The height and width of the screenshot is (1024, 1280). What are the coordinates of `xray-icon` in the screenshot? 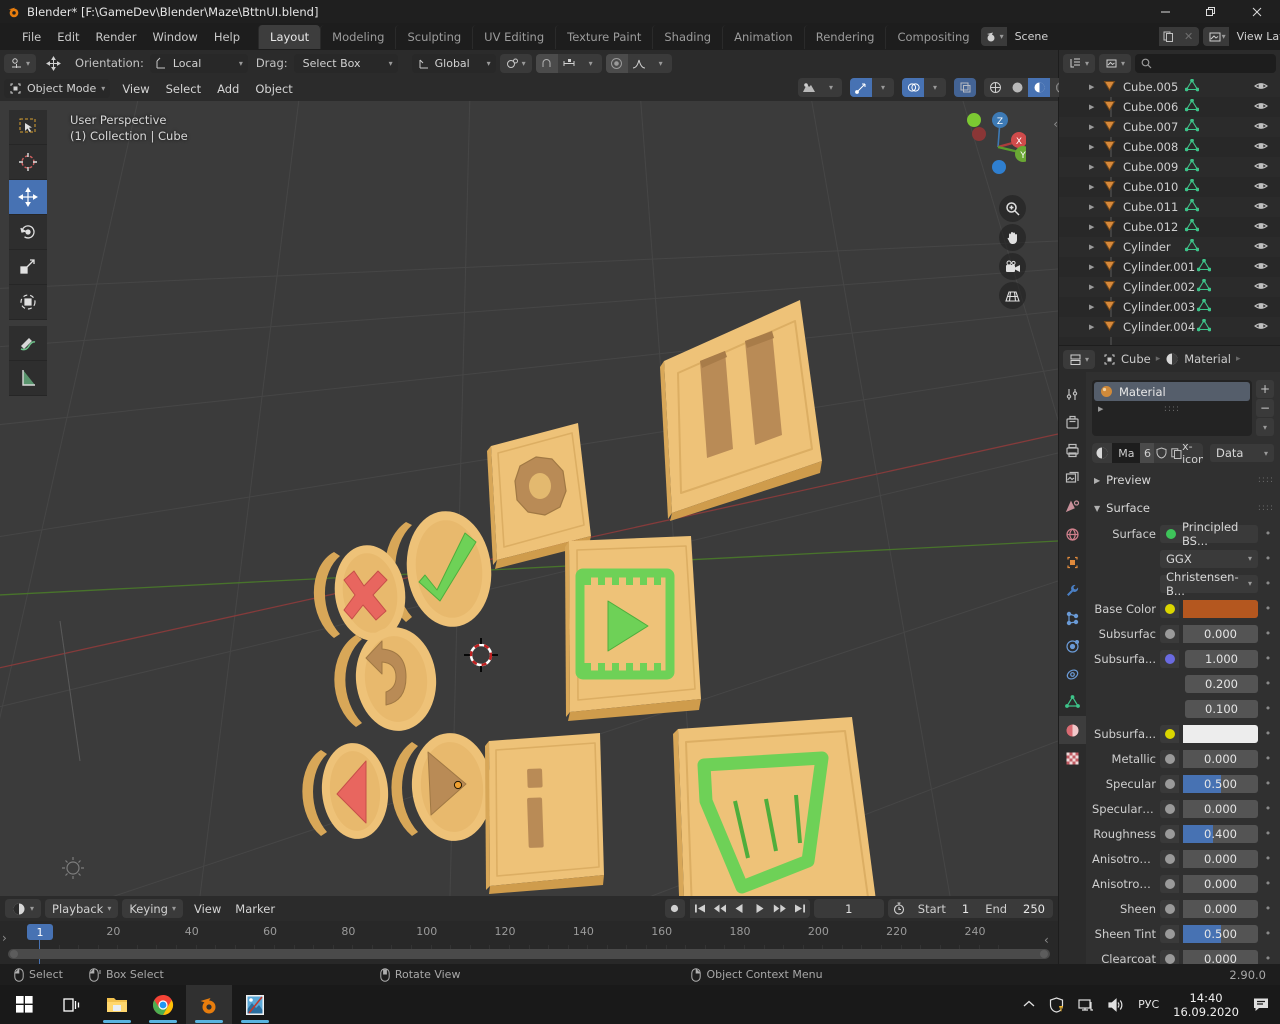 It's located at (965, 87).